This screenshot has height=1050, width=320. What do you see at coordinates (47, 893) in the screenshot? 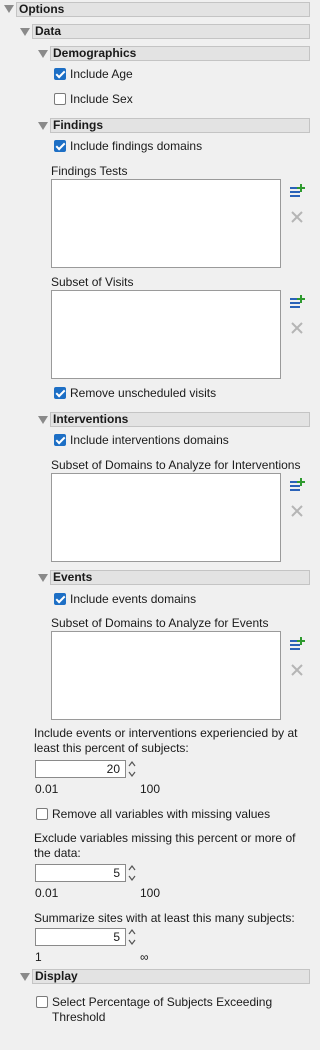
I see `exclude-missing-min: 0.01` at bounding box center [47, 893].